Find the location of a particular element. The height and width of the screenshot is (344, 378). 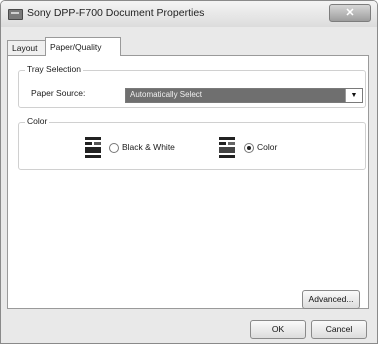

black-white-icon is located at coordinates (93, 148).